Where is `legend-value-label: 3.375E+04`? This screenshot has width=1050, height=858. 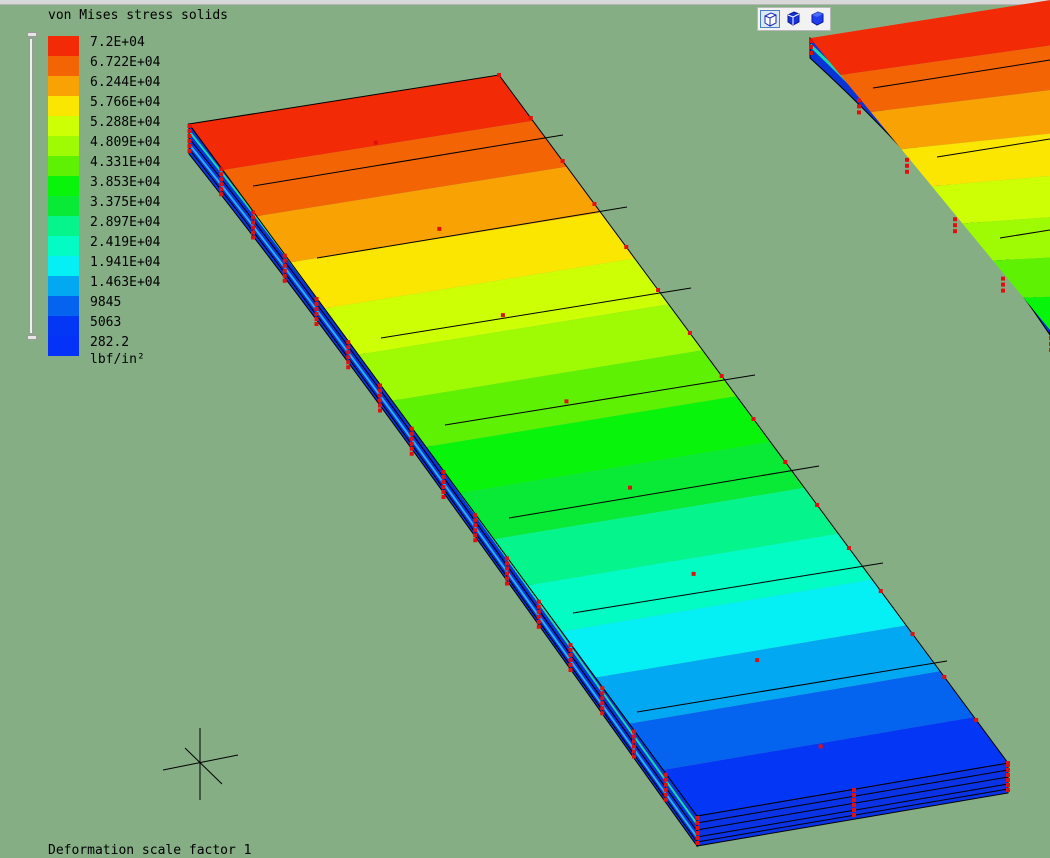
legend-value-label: 3.375E+04 is located at coordinates (125, 203).